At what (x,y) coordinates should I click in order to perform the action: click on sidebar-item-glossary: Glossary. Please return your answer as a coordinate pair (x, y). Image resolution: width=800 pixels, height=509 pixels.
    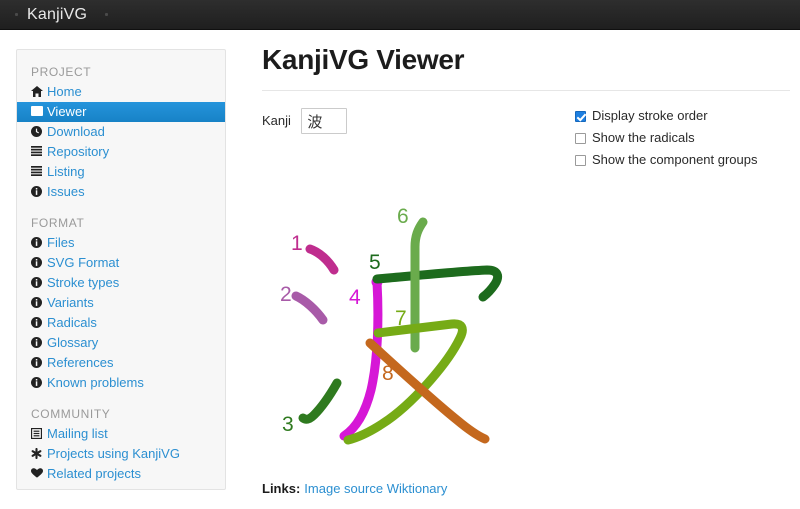
    Looking at the image, I should click on (121, 343).